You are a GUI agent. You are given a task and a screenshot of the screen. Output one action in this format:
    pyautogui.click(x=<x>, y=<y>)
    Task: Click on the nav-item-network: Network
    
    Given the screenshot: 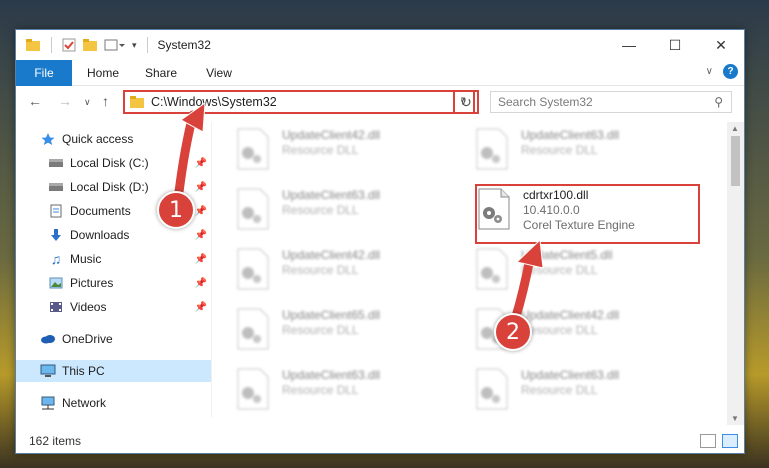 What is the action you would take?
    pyautogui.click(x=113, y=403)
    